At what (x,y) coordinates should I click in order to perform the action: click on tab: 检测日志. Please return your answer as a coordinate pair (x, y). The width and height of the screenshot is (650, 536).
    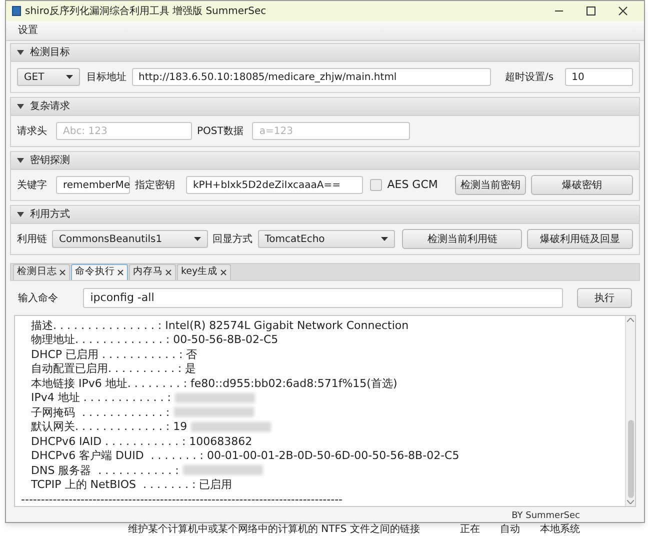
    Looking at the image, I should click on (41, 272).